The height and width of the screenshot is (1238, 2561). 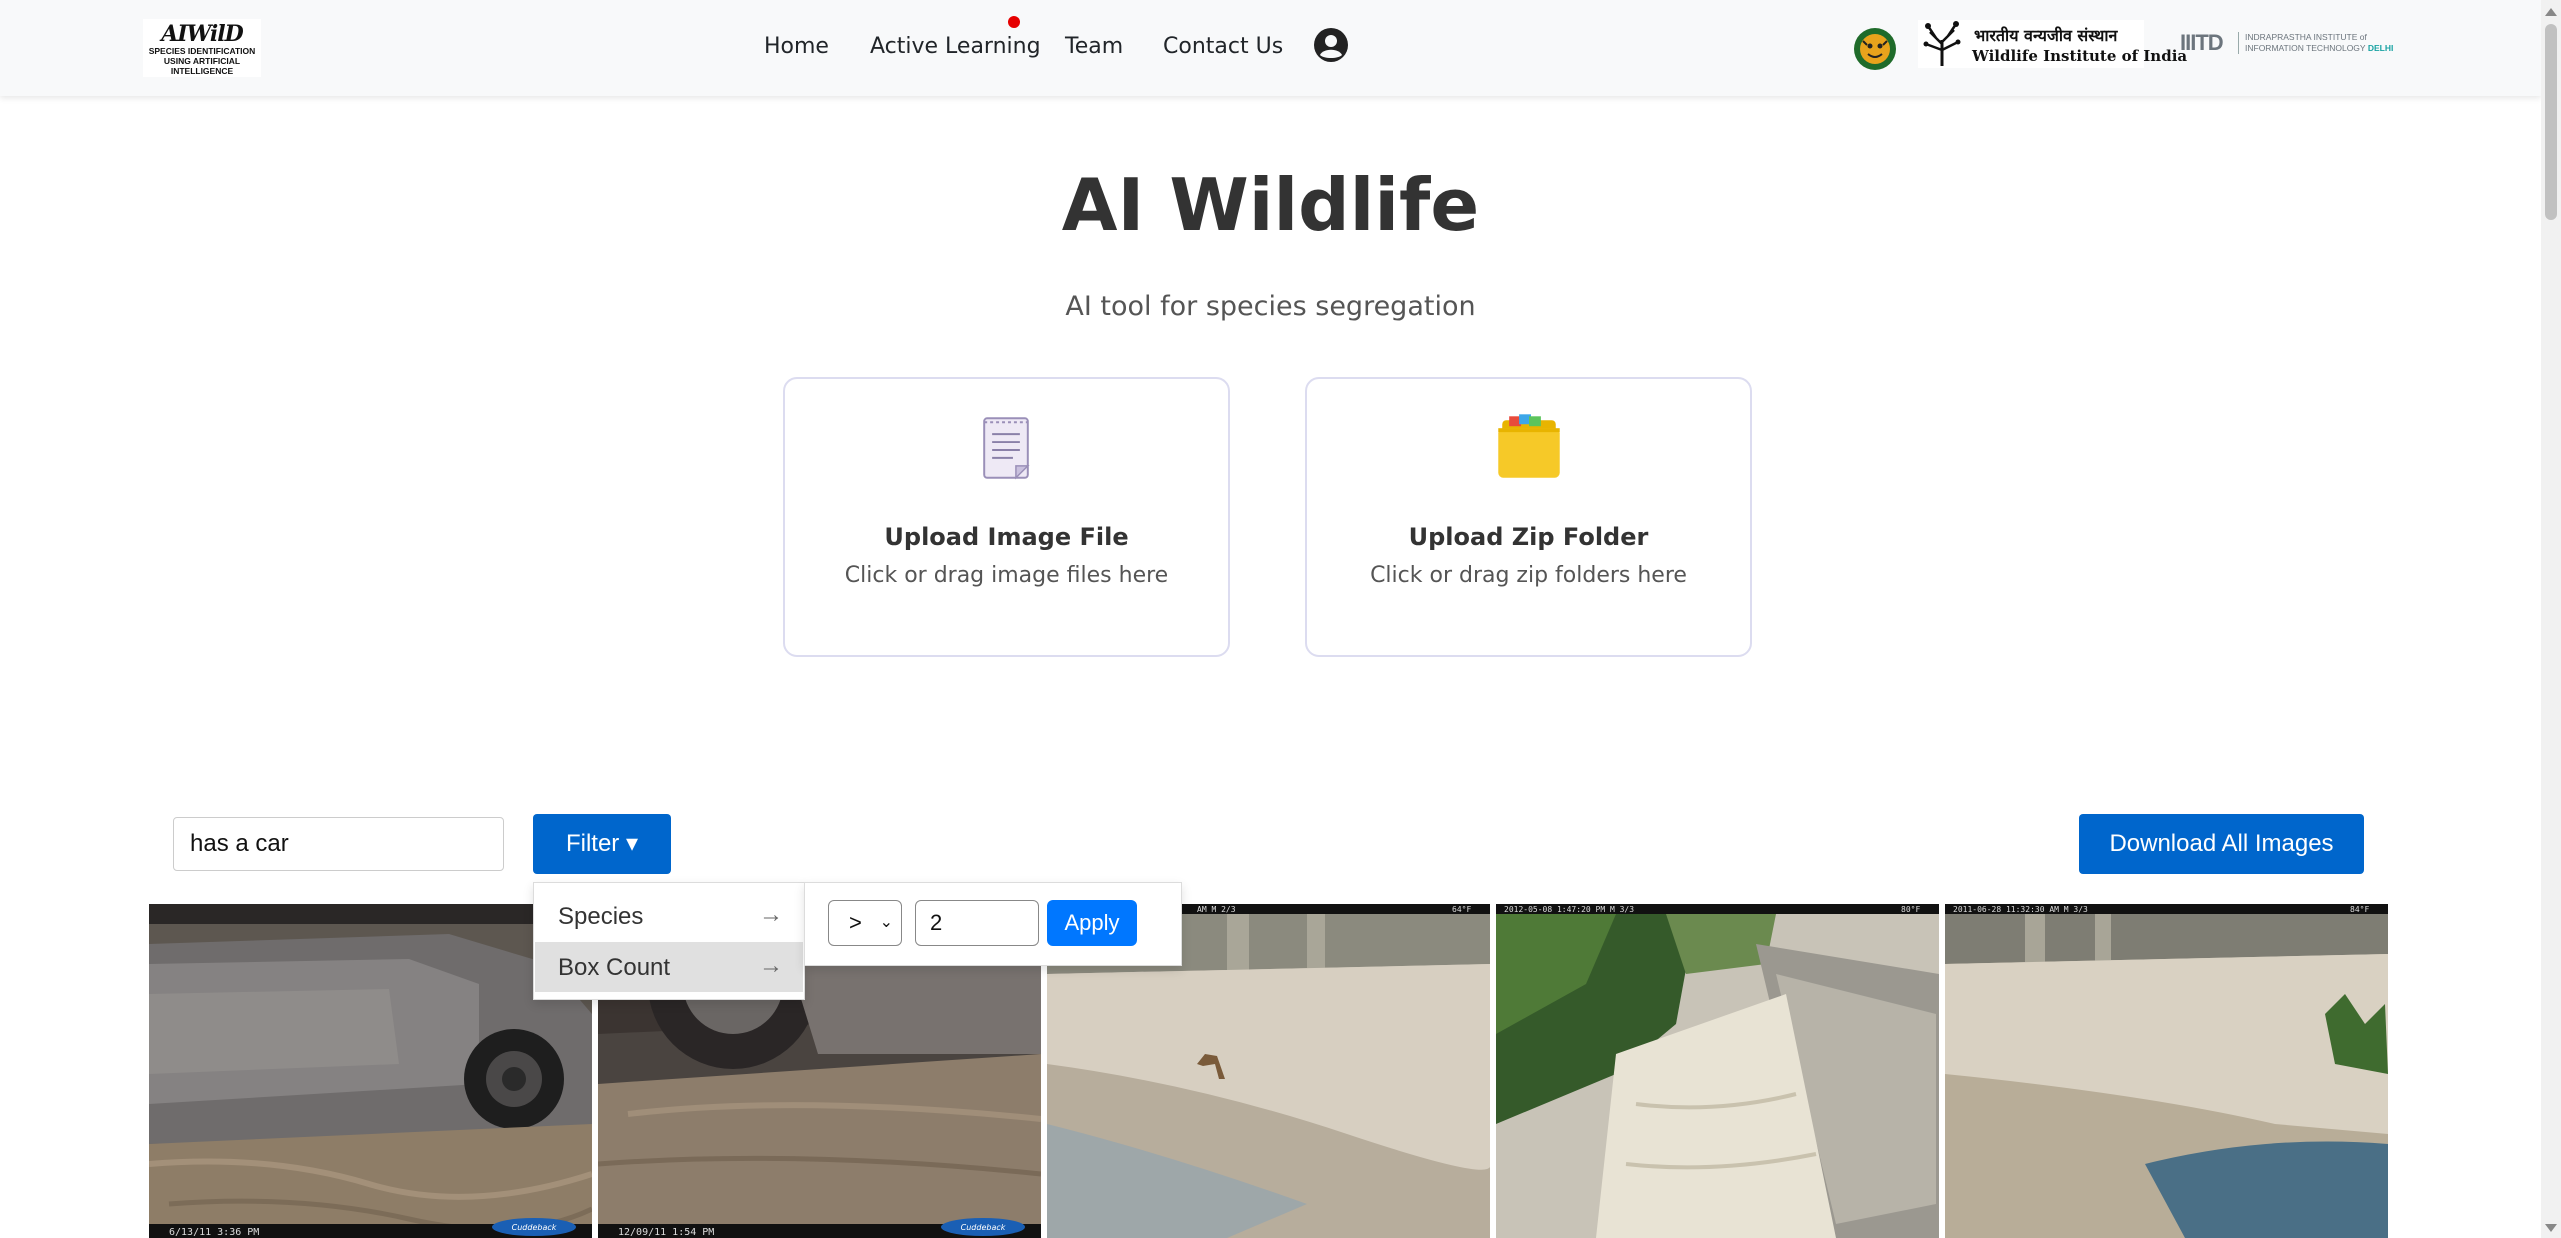 I want to click on filter-option-label: Species, so click(x=601, y=916).